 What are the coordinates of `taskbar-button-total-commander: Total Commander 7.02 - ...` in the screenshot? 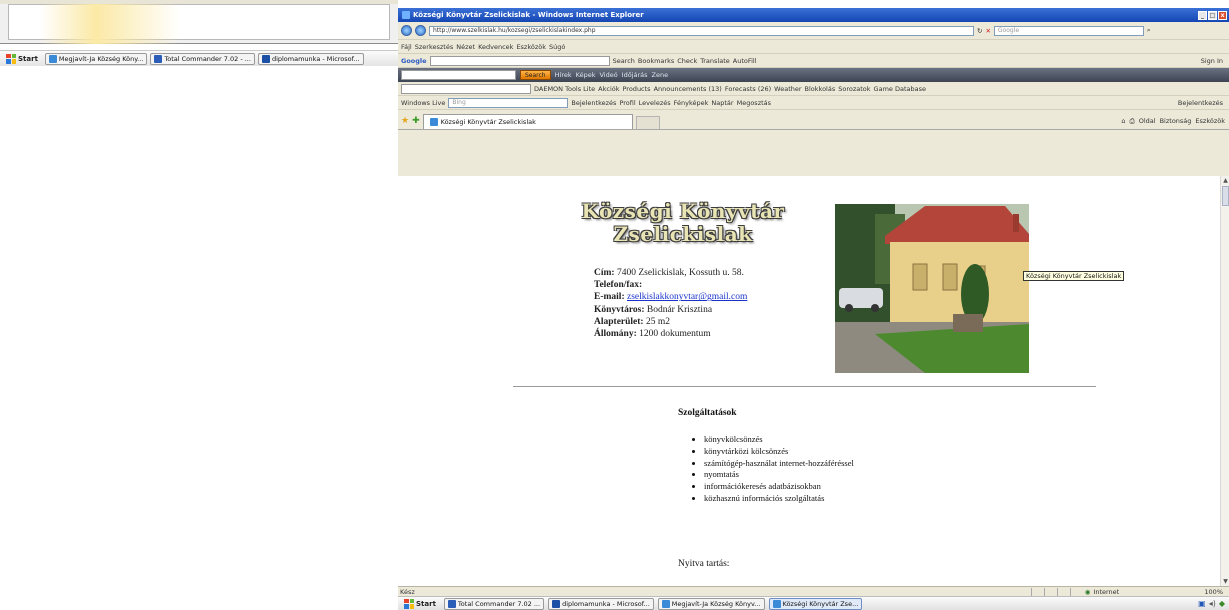 It's located at (202, 58).